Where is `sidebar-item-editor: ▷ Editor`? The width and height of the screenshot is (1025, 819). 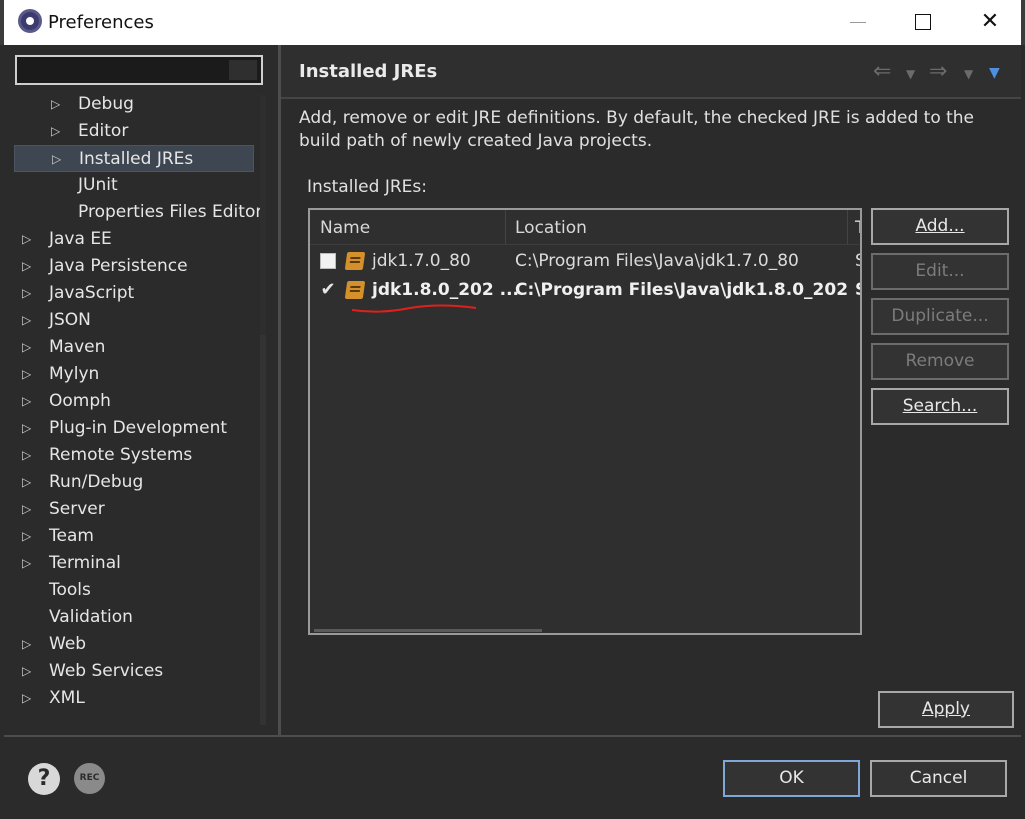
sidebar-item-editor: ▷ Editor is located at coordinates (134, 131).